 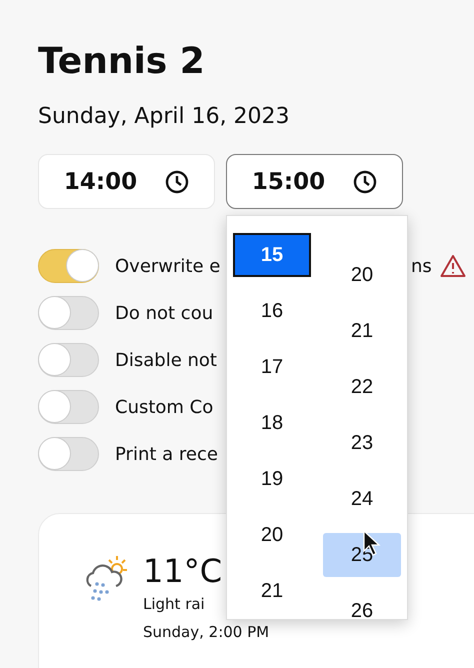 What do you see at coordinates (362, 604) in the screenshot?
I see `minute-option: 26` at bounding box center [362, 604].